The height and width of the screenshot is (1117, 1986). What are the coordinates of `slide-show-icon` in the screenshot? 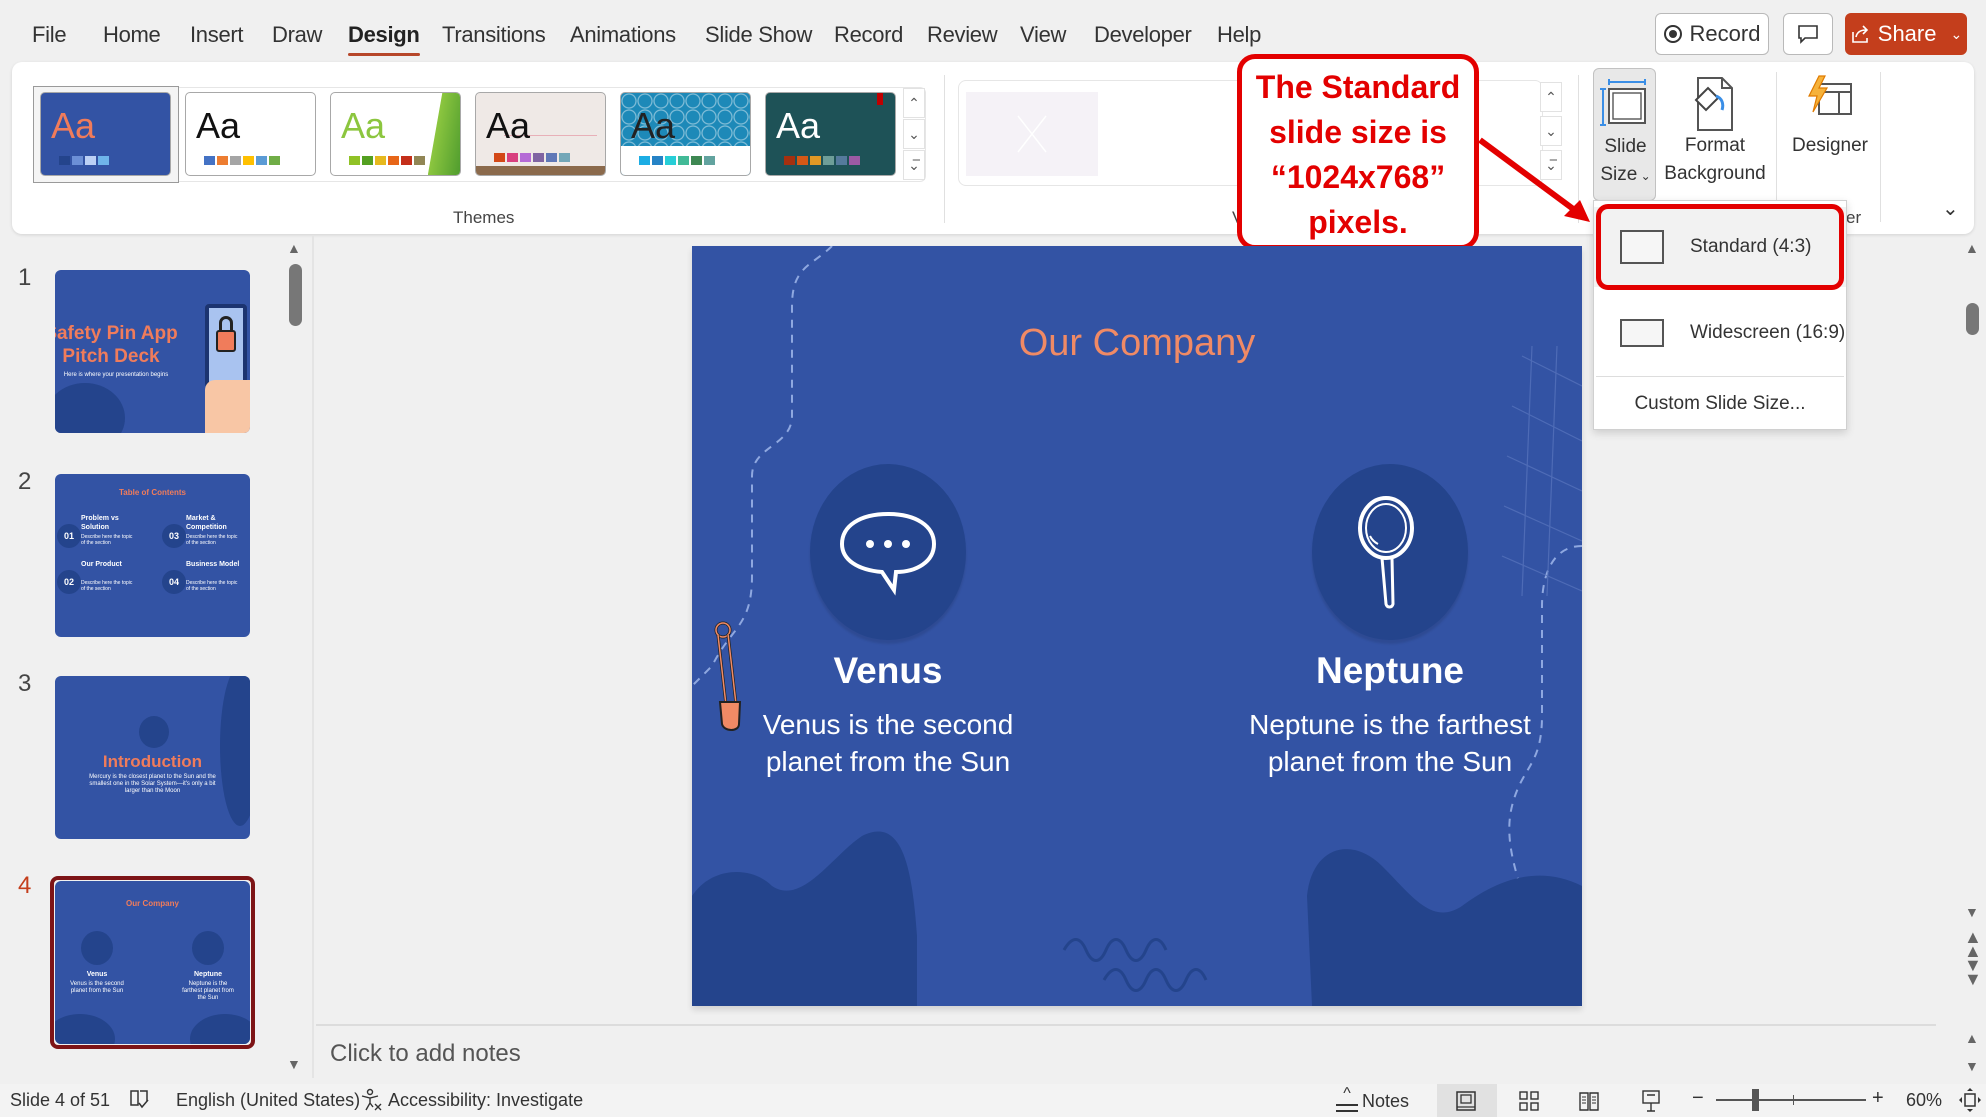 It's located at (1651, 1101).